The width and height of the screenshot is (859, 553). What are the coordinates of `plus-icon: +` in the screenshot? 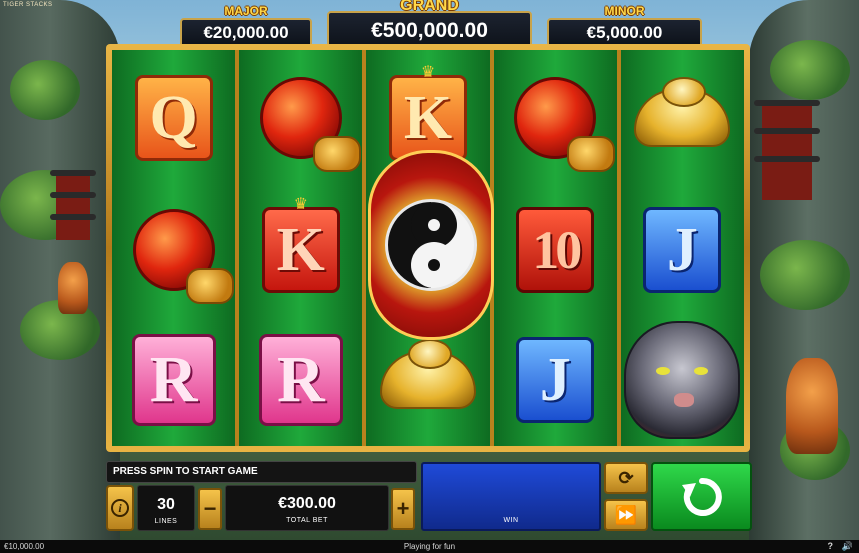 It's located at (403, 508).